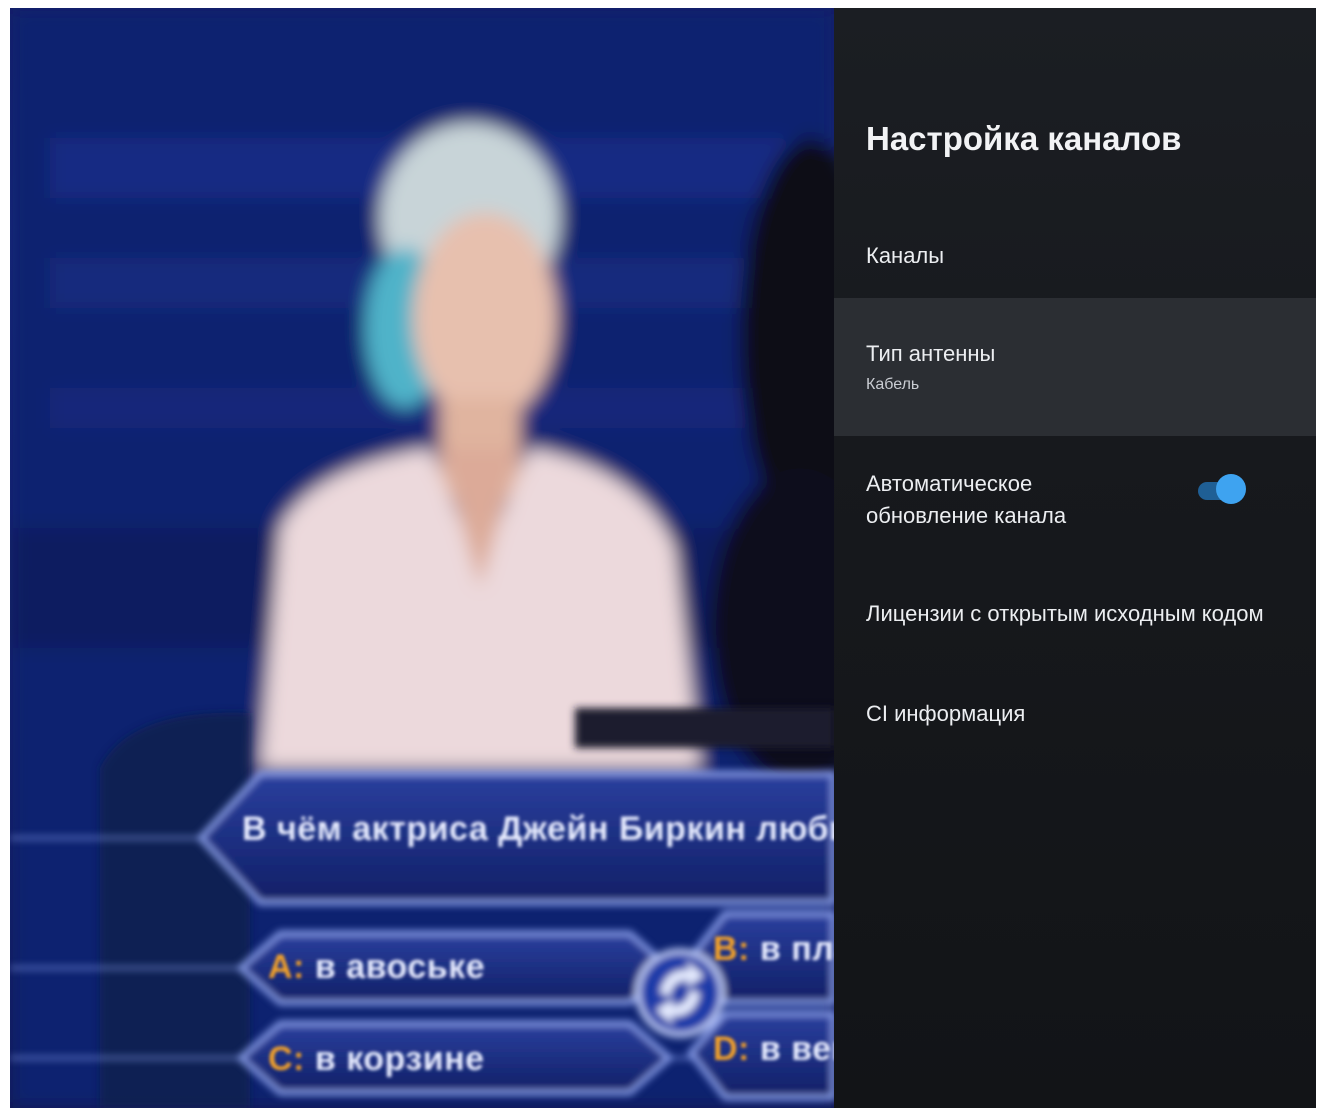 This screenshot has height=1115, width=1330. I want to click on menu-item-label: Тип антенны, so click(931, 353).